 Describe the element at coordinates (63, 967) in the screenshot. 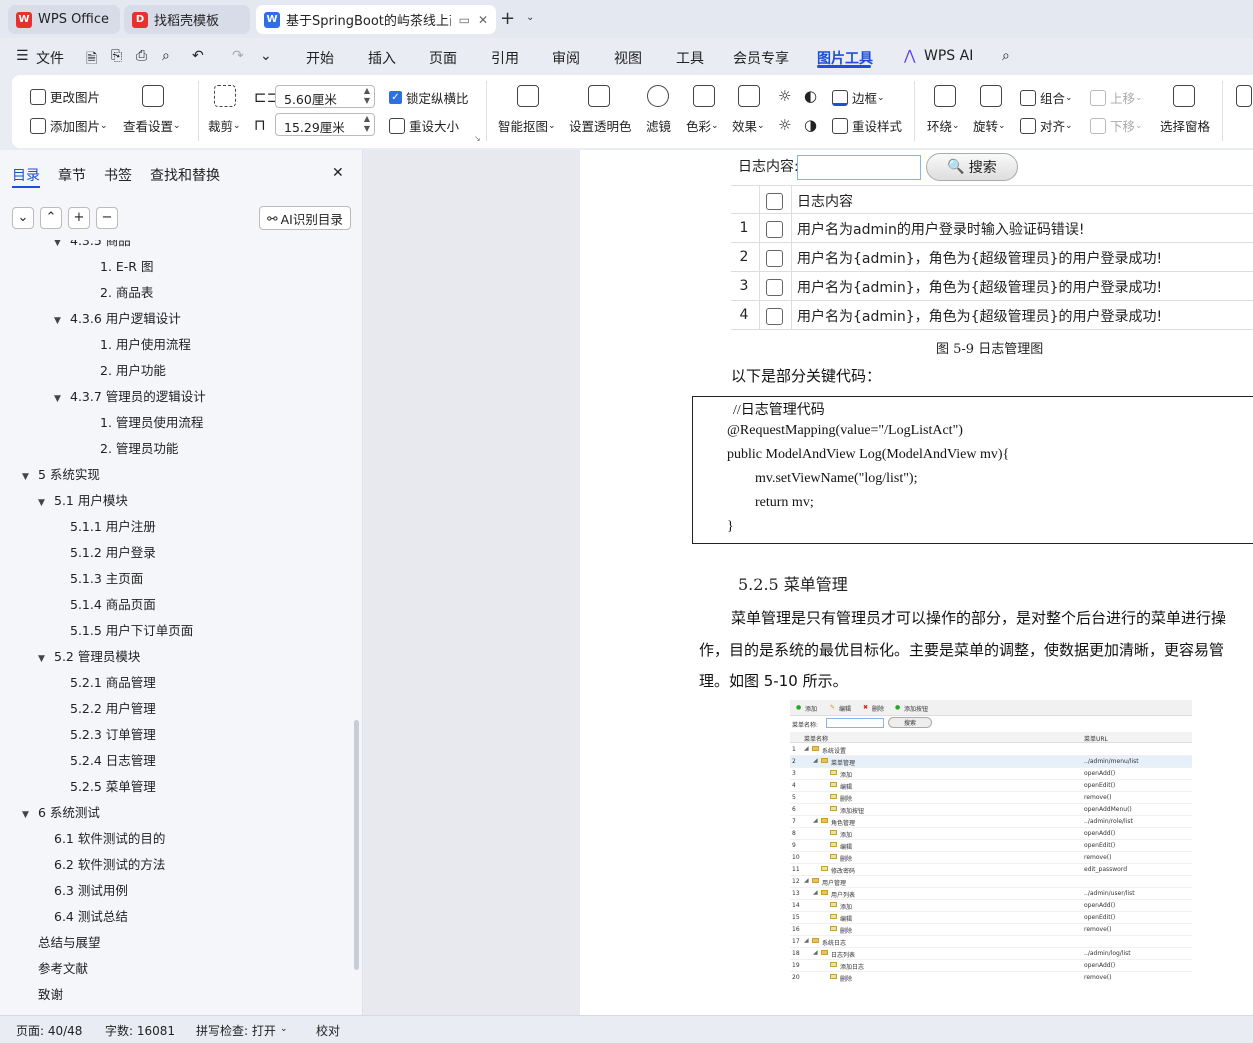

I see `toc-item: 参考文献` at that location.